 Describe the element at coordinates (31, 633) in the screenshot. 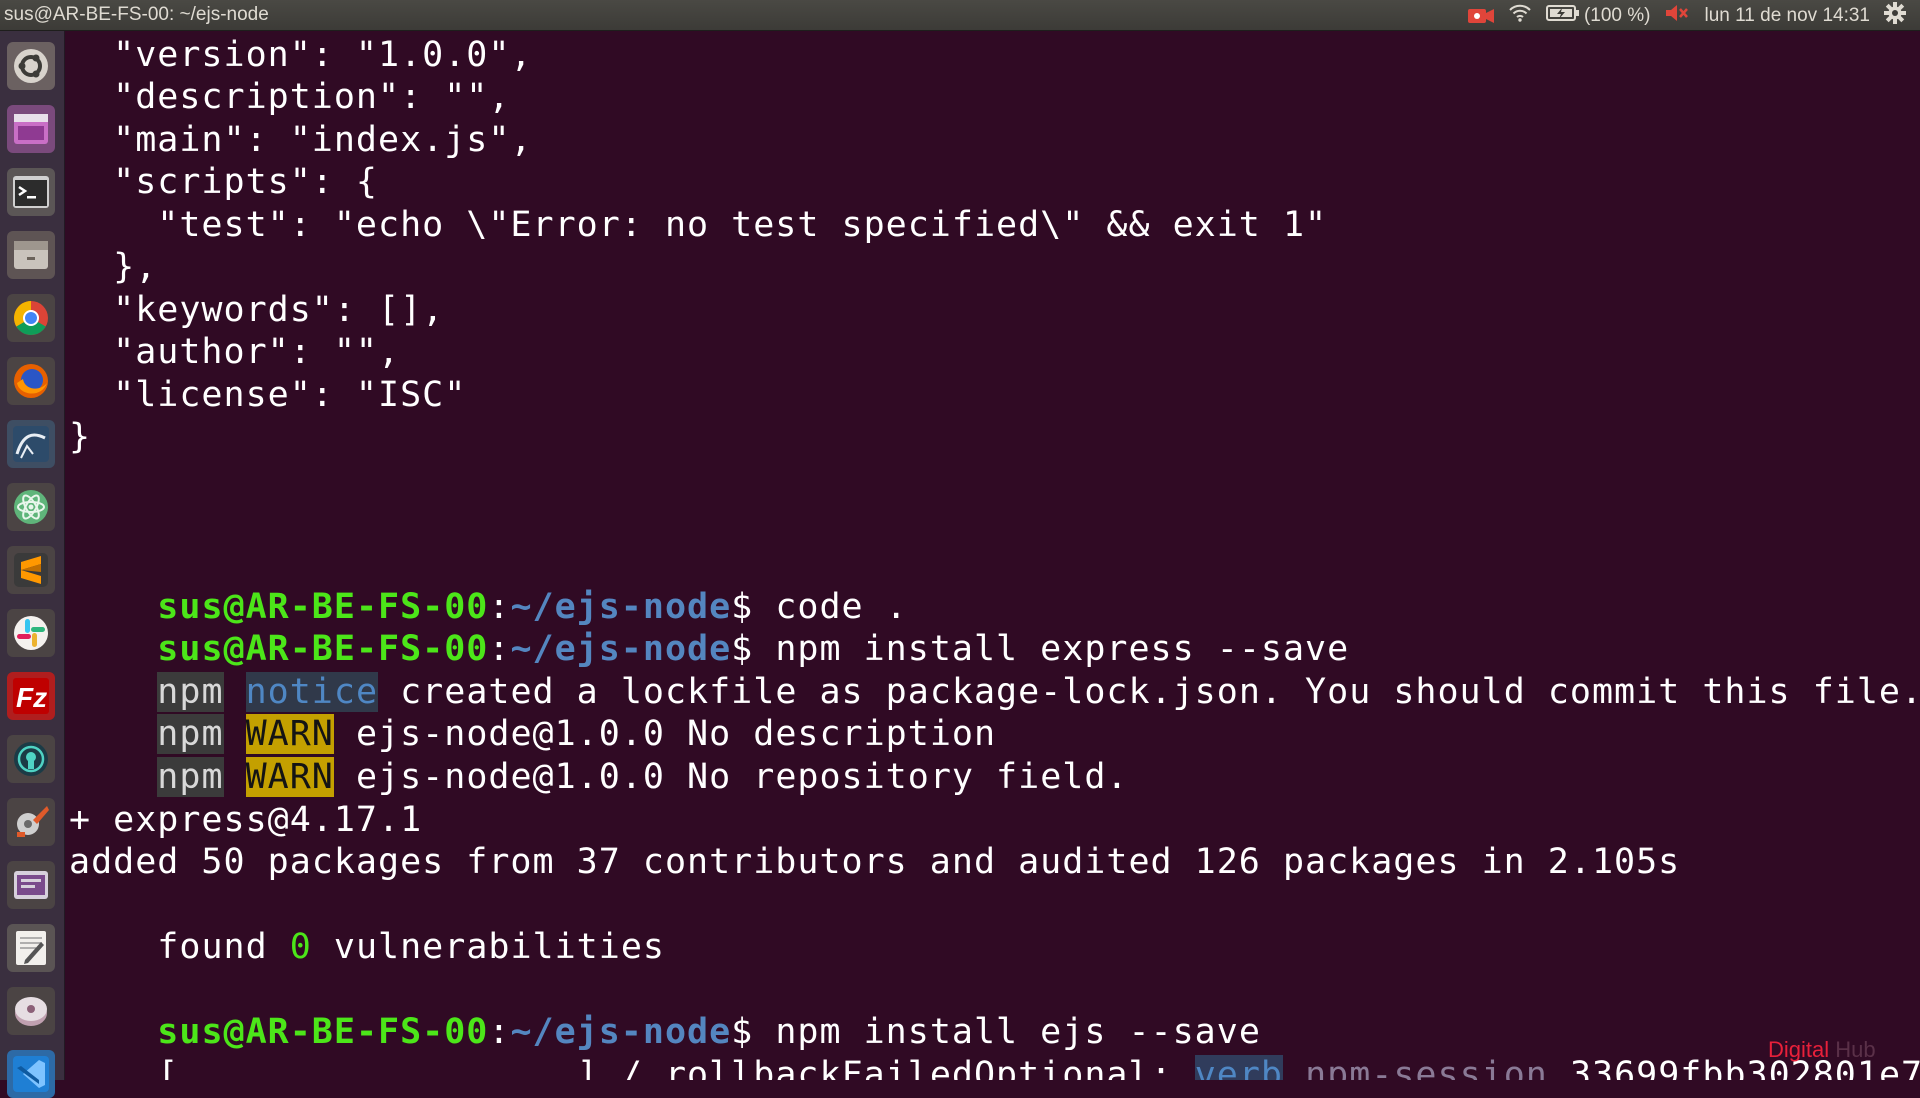

I see `slack-icon` at that location.